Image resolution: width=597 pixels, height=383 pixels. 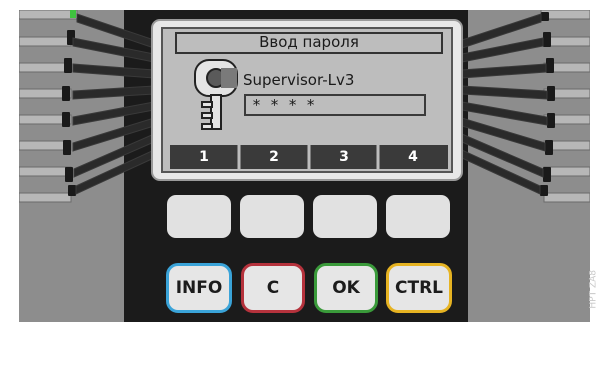 What do you see at coordinates (413, 157) in the screenshot?
I see `softkey-4: 4` at bounding box center [413, 157].